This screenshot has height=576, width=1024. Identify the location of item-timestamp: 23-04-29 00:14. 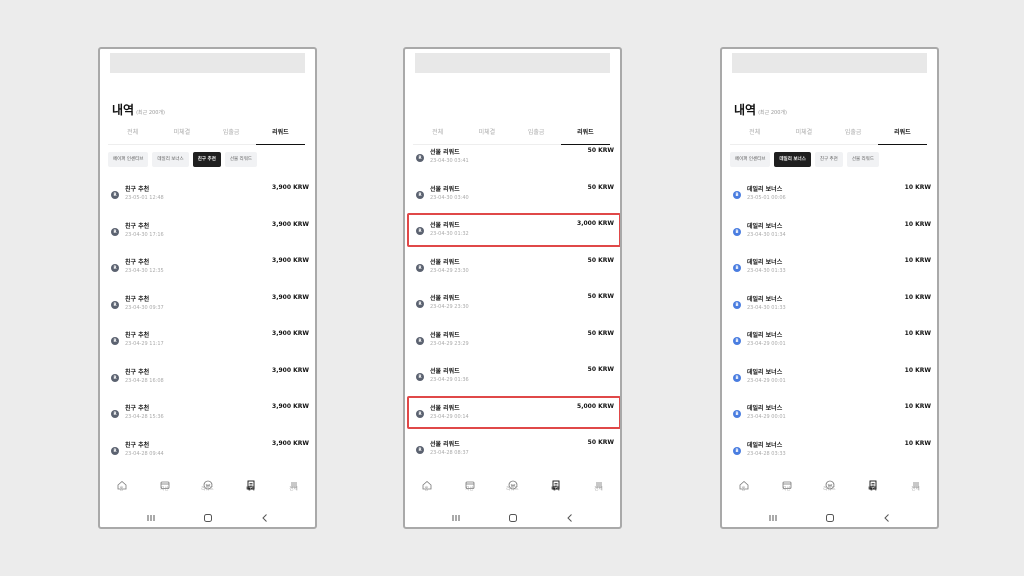
(449, 416).